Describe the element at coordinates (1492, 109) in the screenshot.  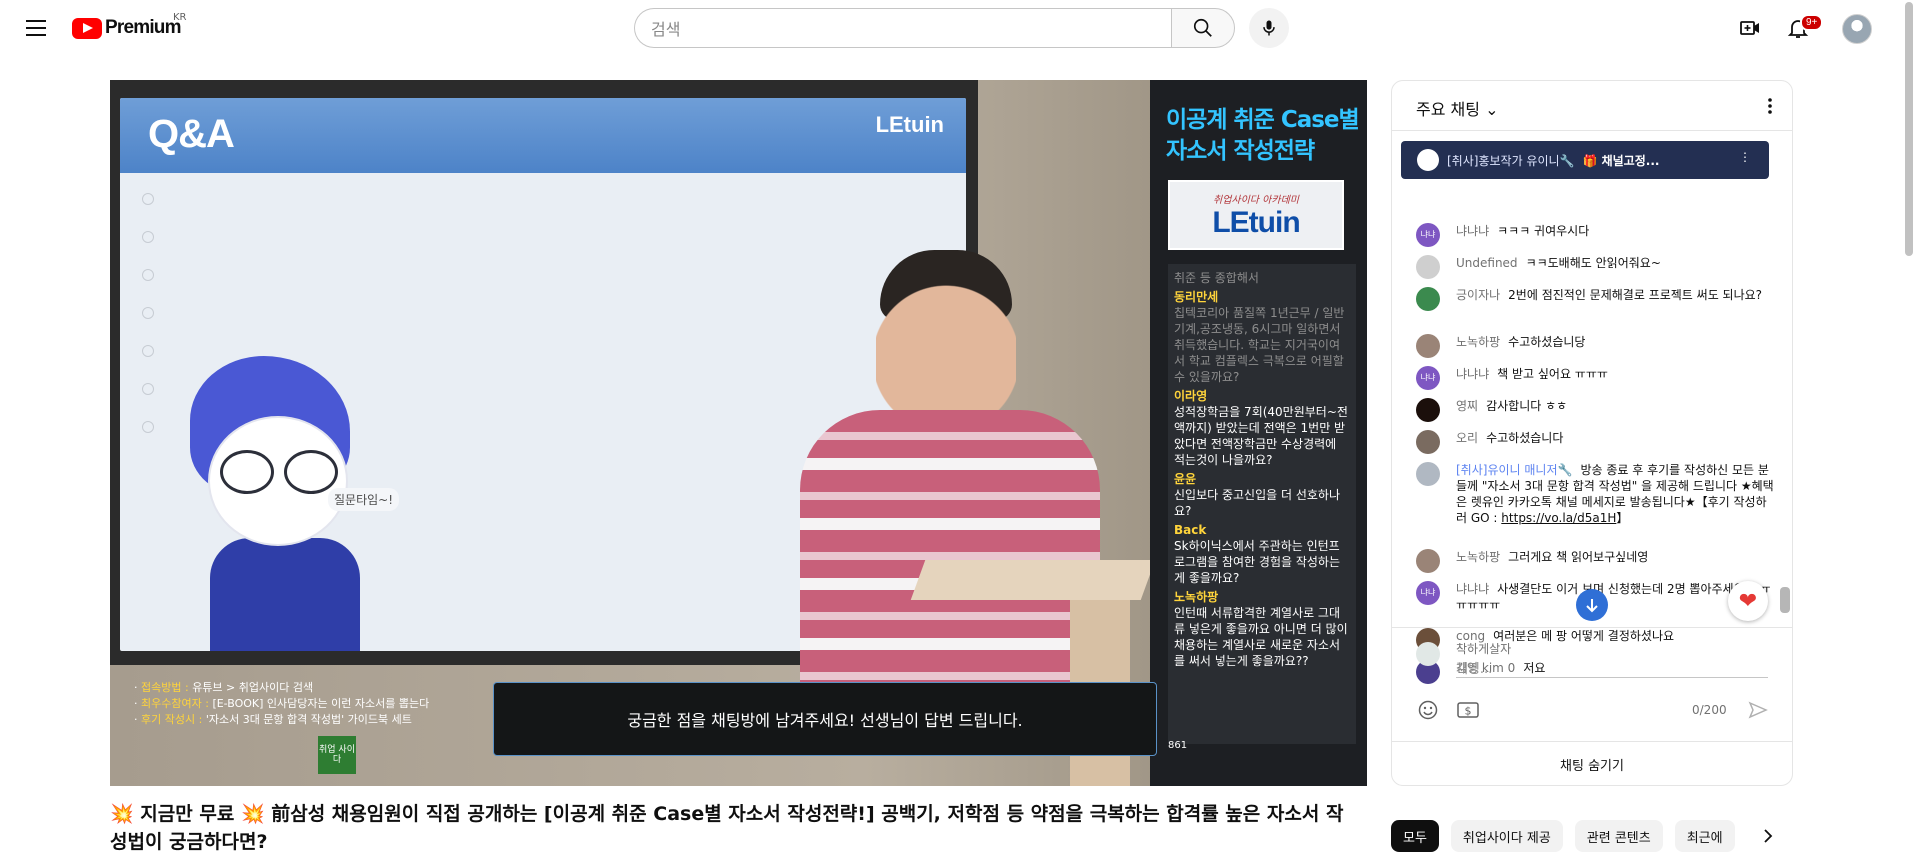
I see `chevron-down-icon: ⌄` at that location.